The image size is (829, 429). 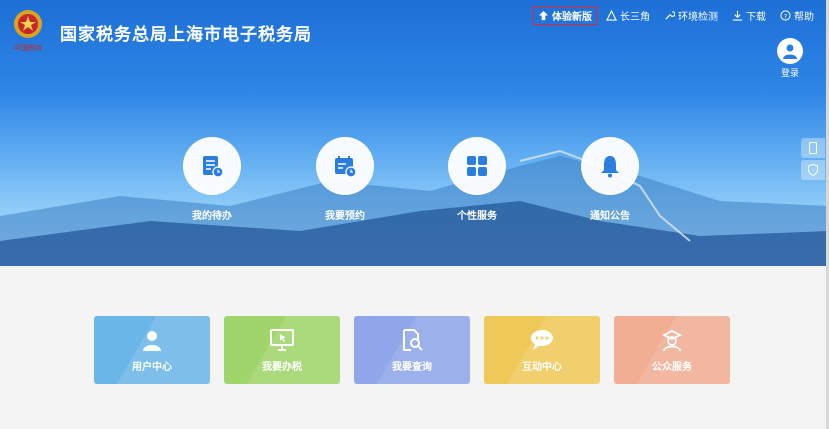 What do you see at coordinates (282, 367) in the screenshot?
I see `tile-label: 我要办税` at bounding box center [282, 367].